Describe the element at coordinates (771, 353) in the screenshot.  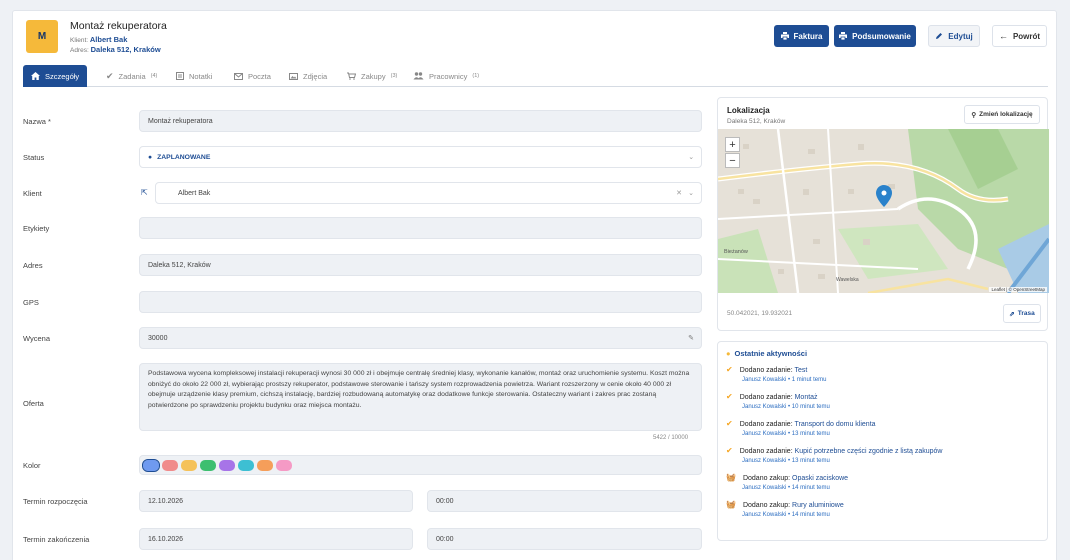
I see `activity-title-text: Ostatnie aktywności` at that location.